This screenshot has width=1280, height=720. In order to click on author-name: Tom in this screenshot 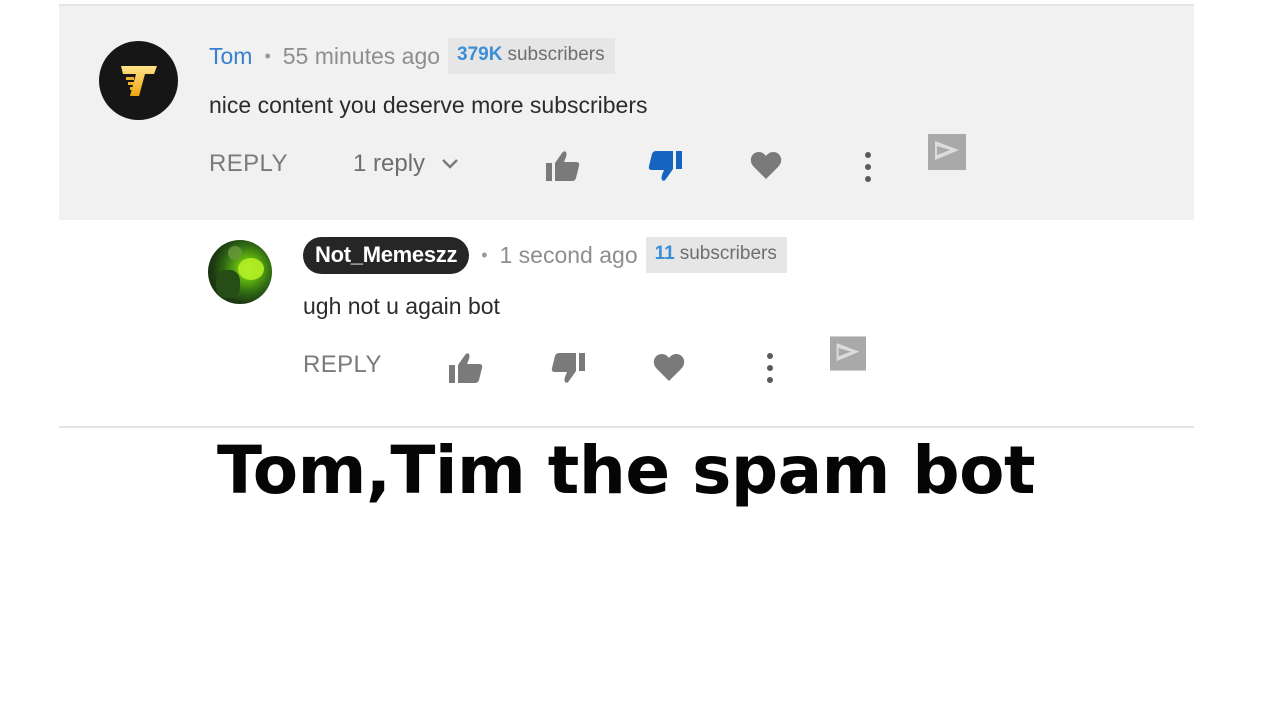, I will do `click(230, 56)`.